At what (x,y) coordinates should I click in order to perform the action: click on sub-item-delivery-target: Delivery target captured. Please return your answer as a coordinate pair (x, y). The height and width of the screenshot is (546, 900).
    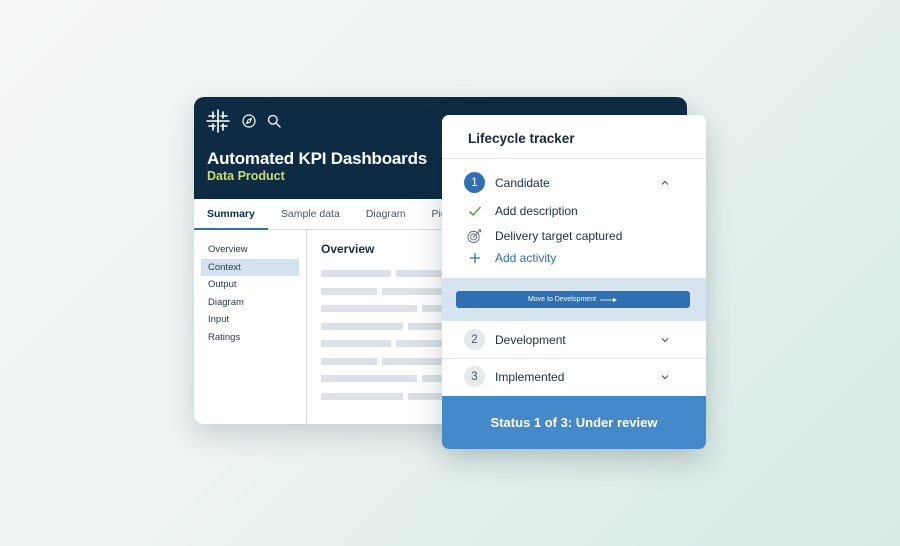
    Looking at the image, I should click on (544, 235).